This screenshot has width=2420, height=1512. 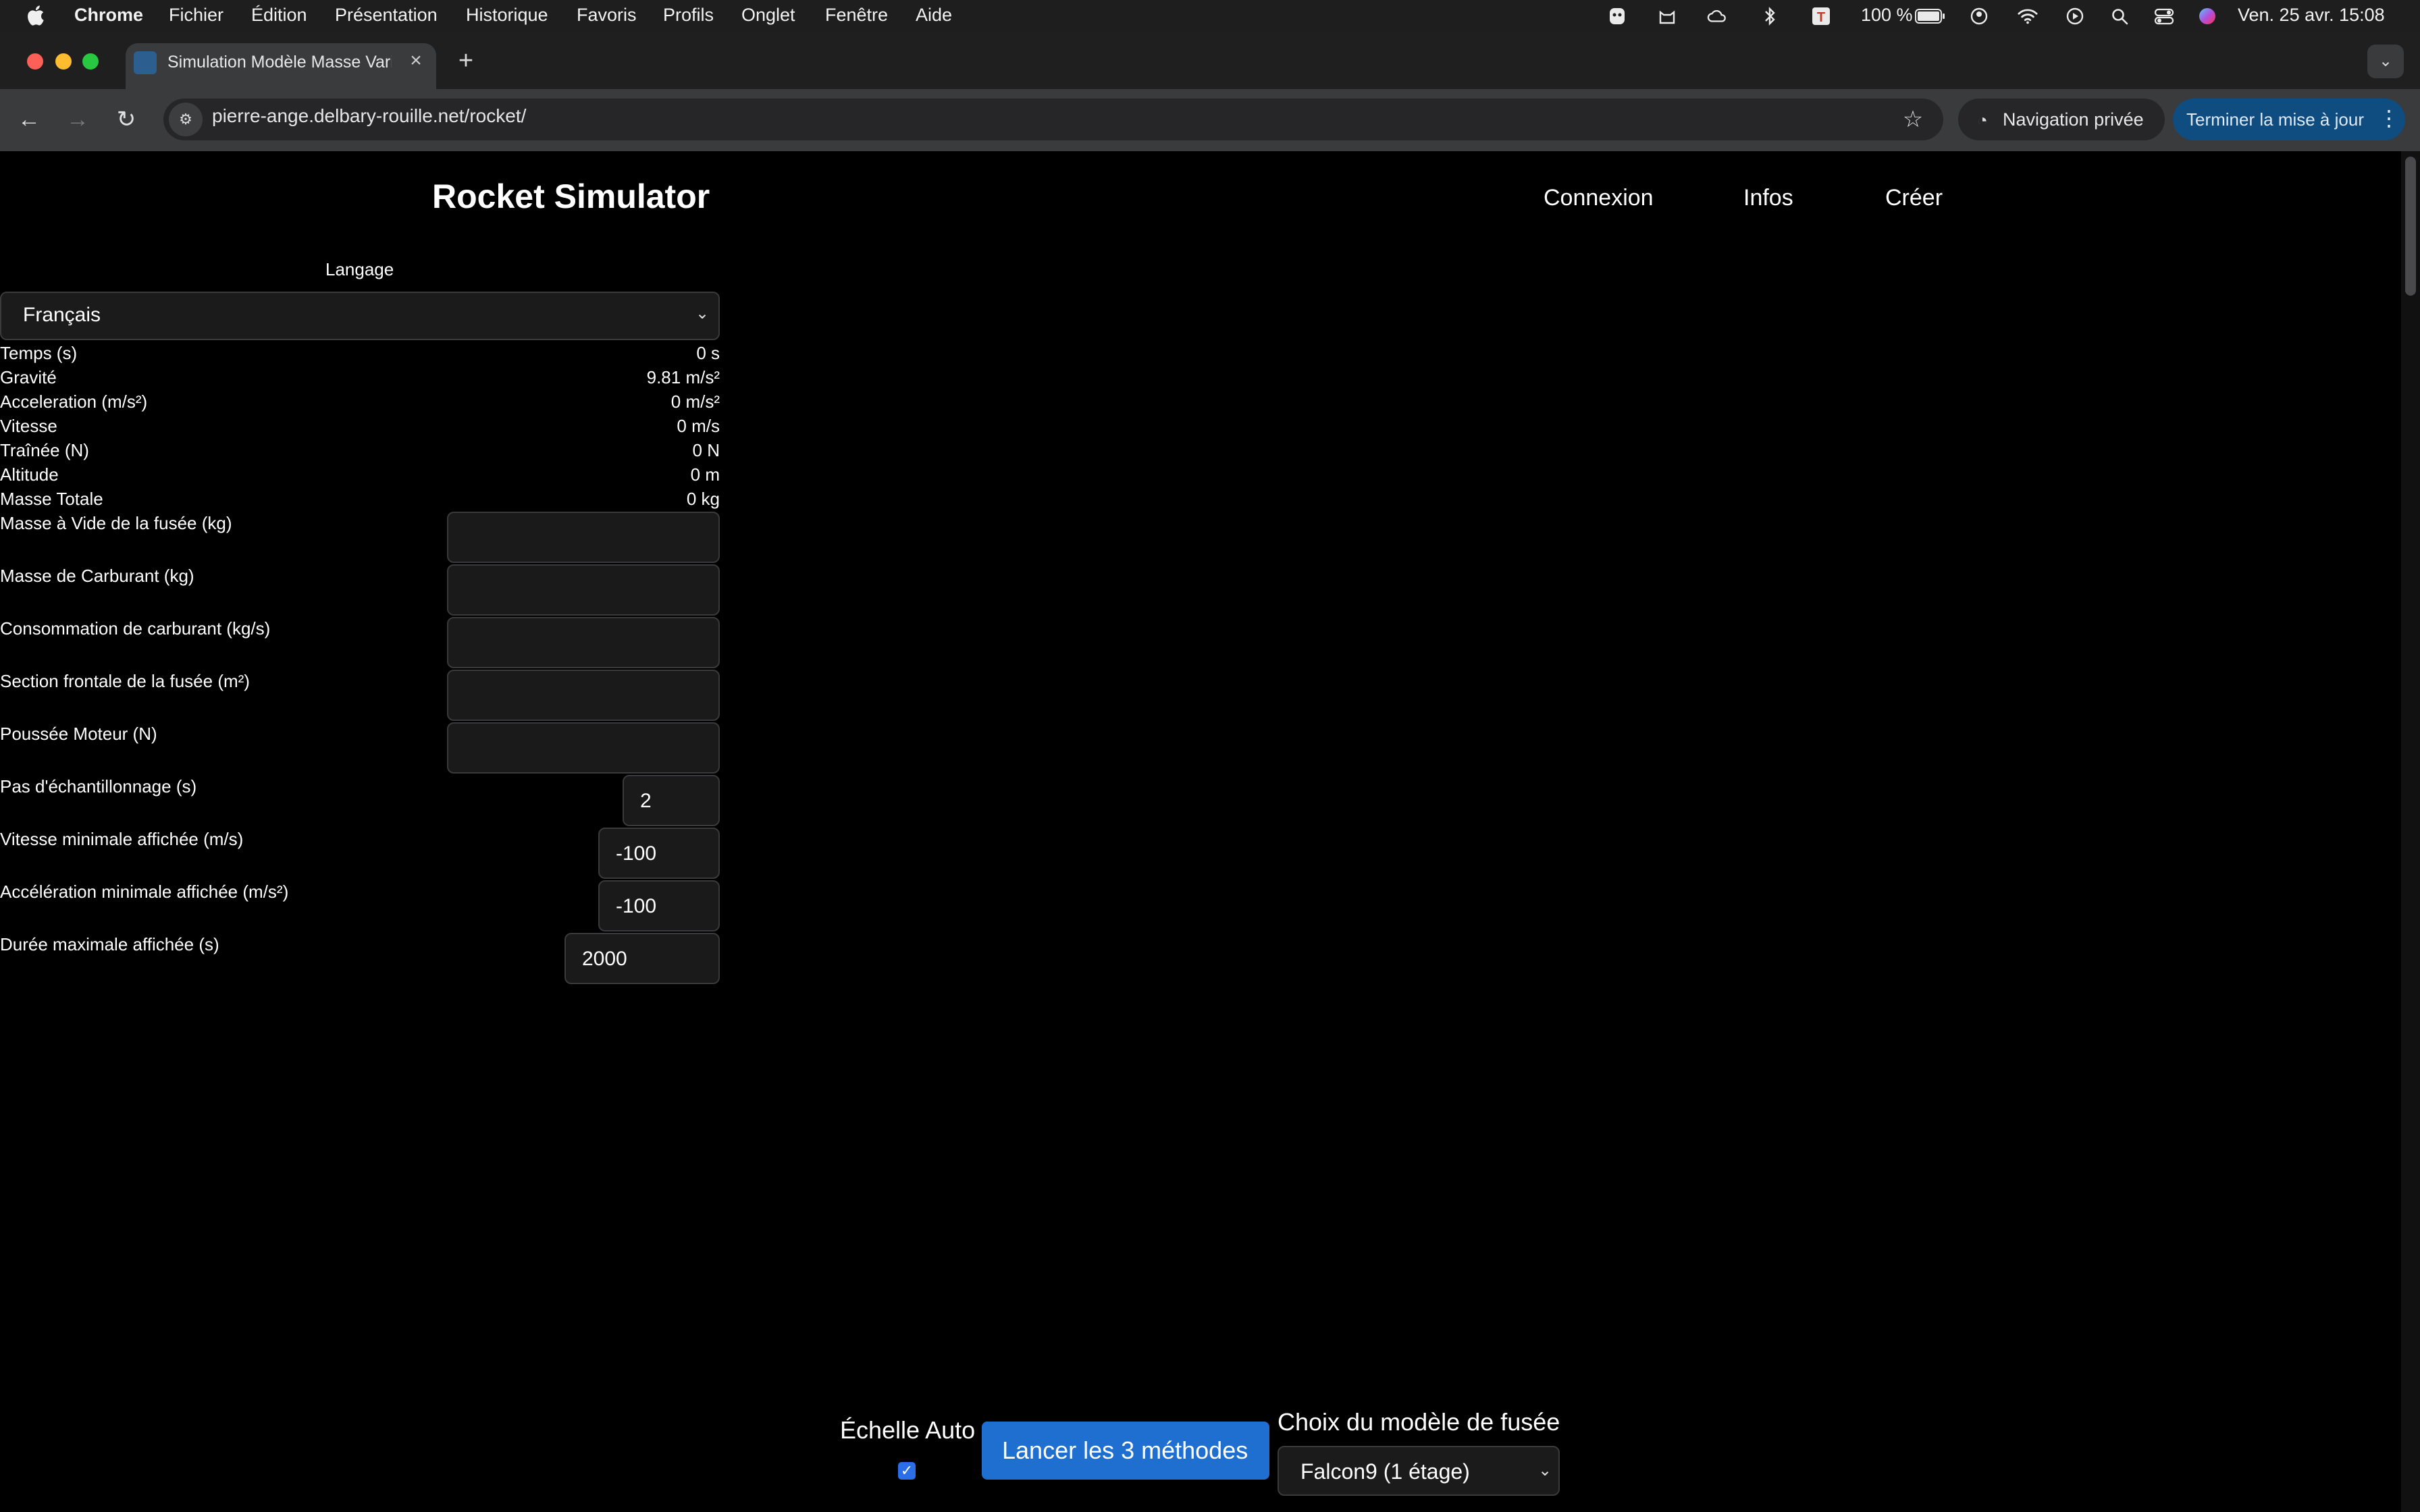 I want to click on nav-creer: Créer, so click(x=1914, y=198).